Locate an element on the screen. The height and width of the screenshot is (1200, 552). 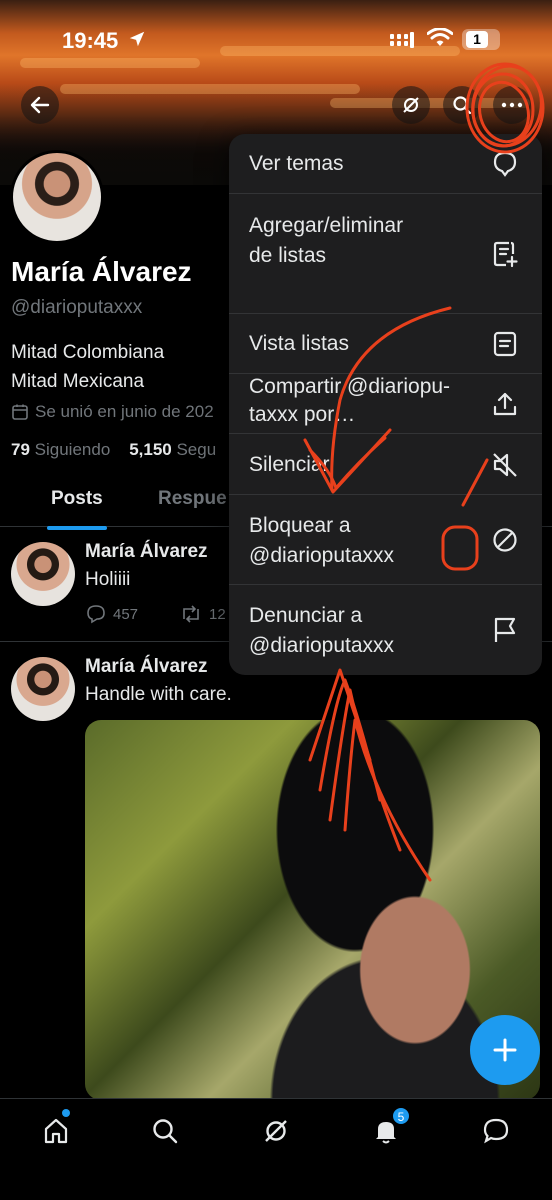
chat-bubble-icon is located at coordinates (496, 1131).